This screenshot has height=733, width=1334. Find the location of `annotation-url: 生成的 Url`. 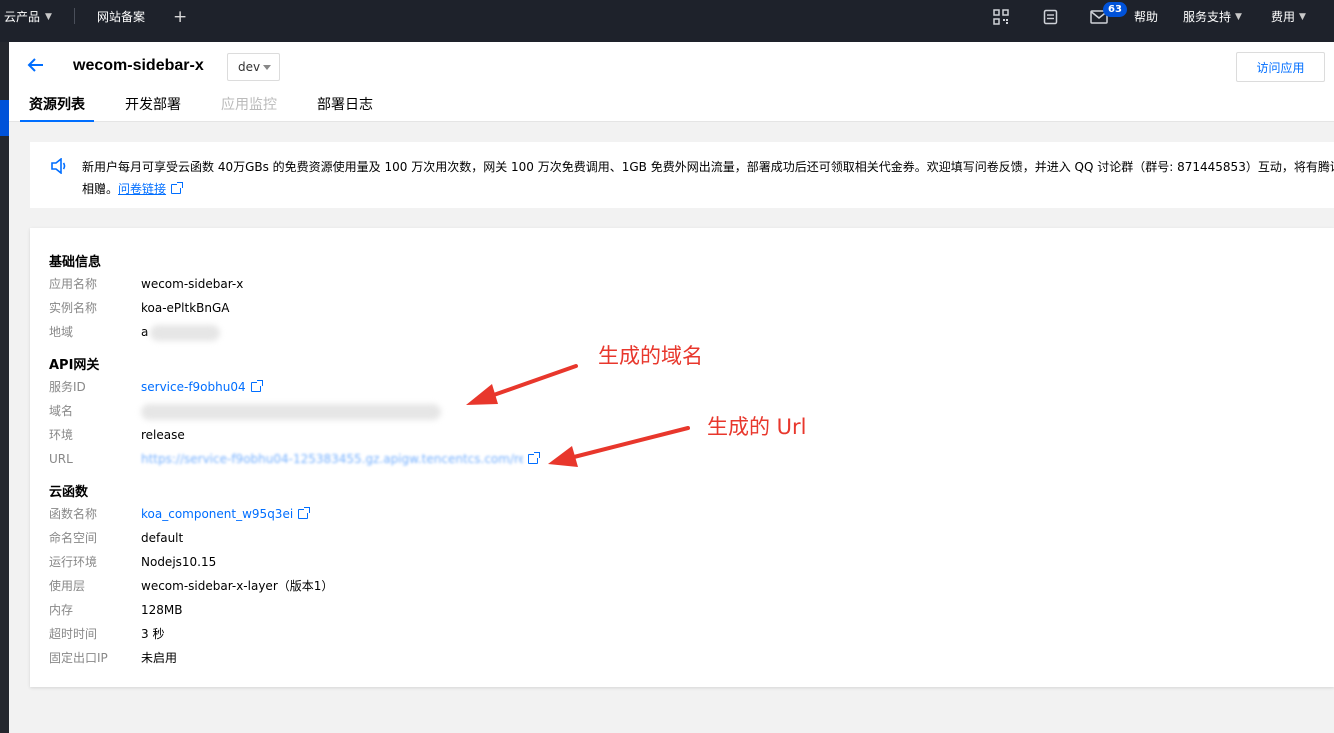

annotation-url: 生成的 Url is located at coordinates (757, 427).